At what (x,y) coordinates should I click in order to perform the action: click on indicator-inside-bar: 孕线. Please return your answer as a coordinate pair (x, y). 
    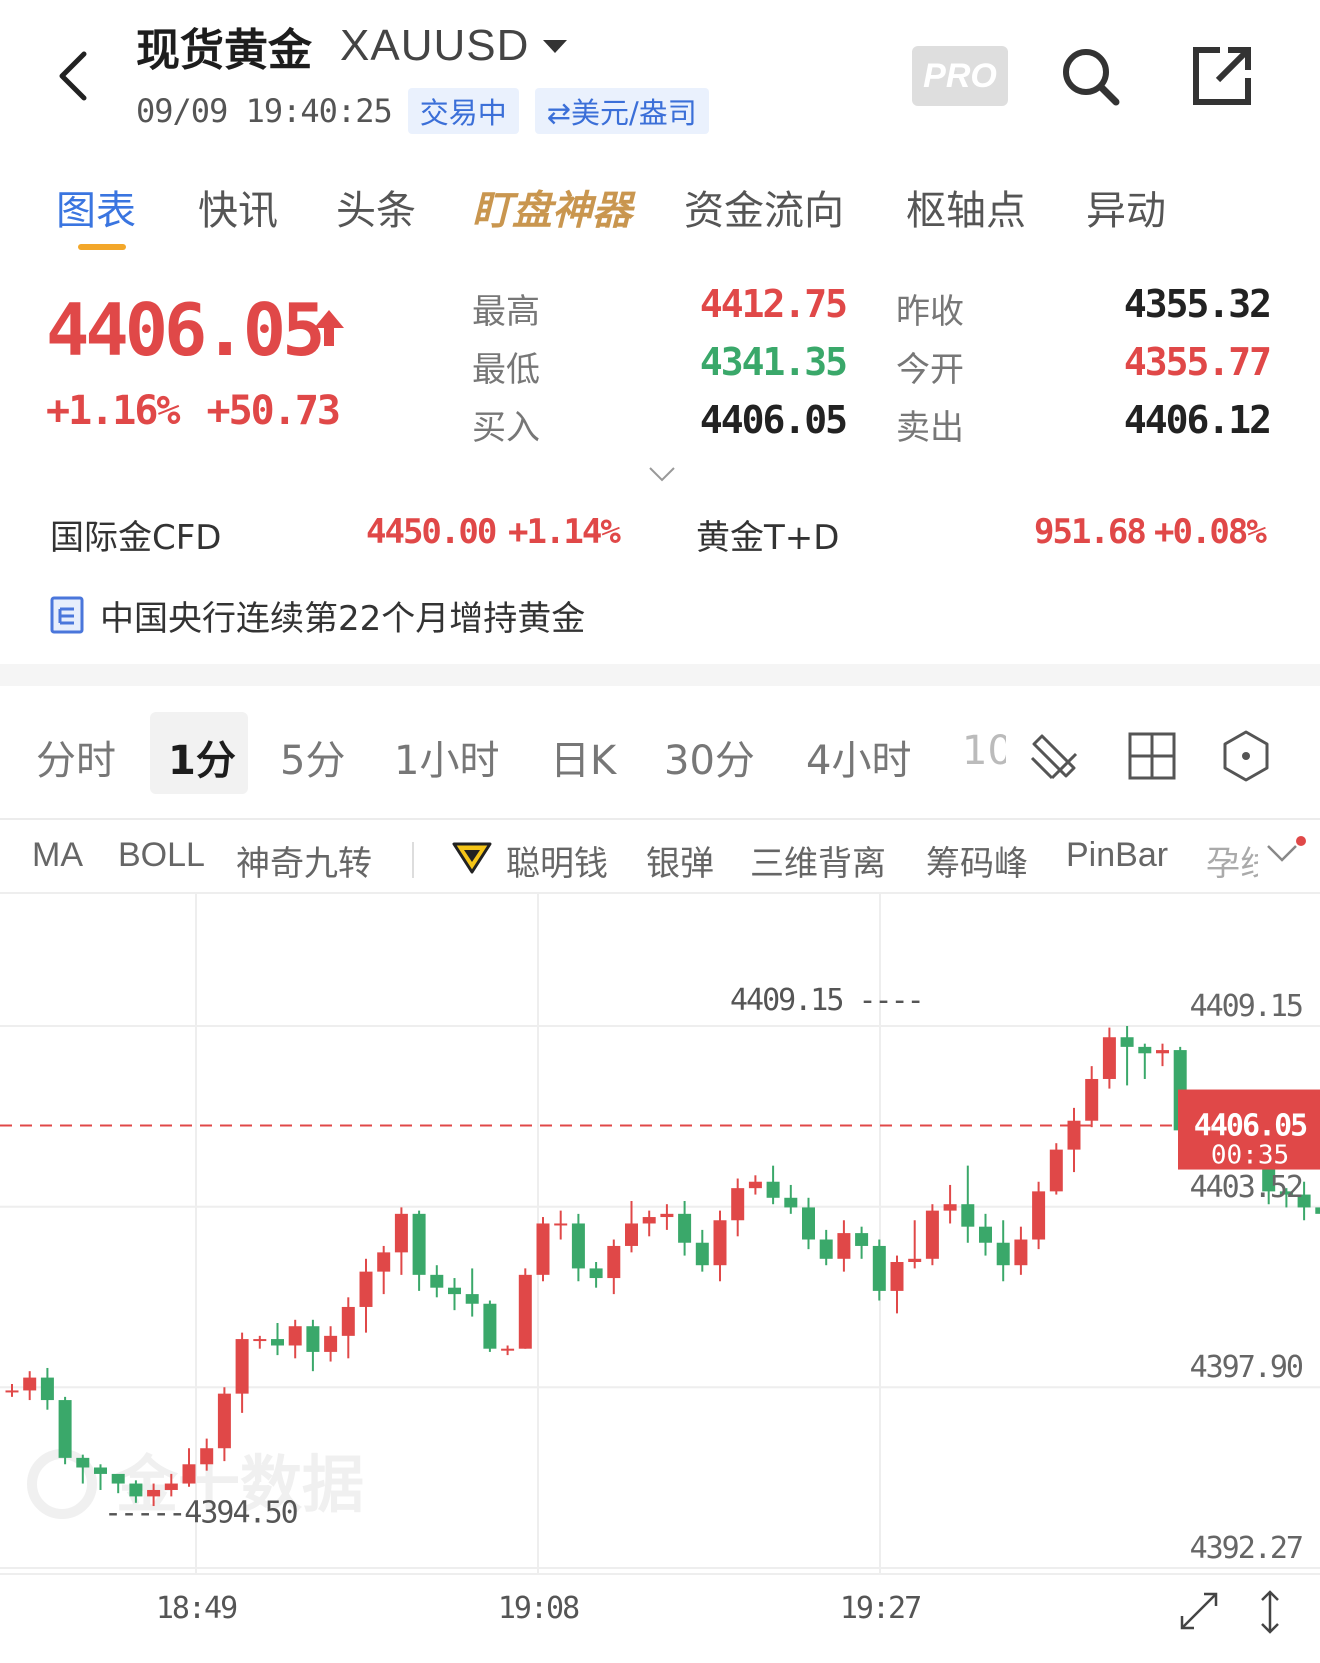
    Looking at the image, I should click on (1232, 860).